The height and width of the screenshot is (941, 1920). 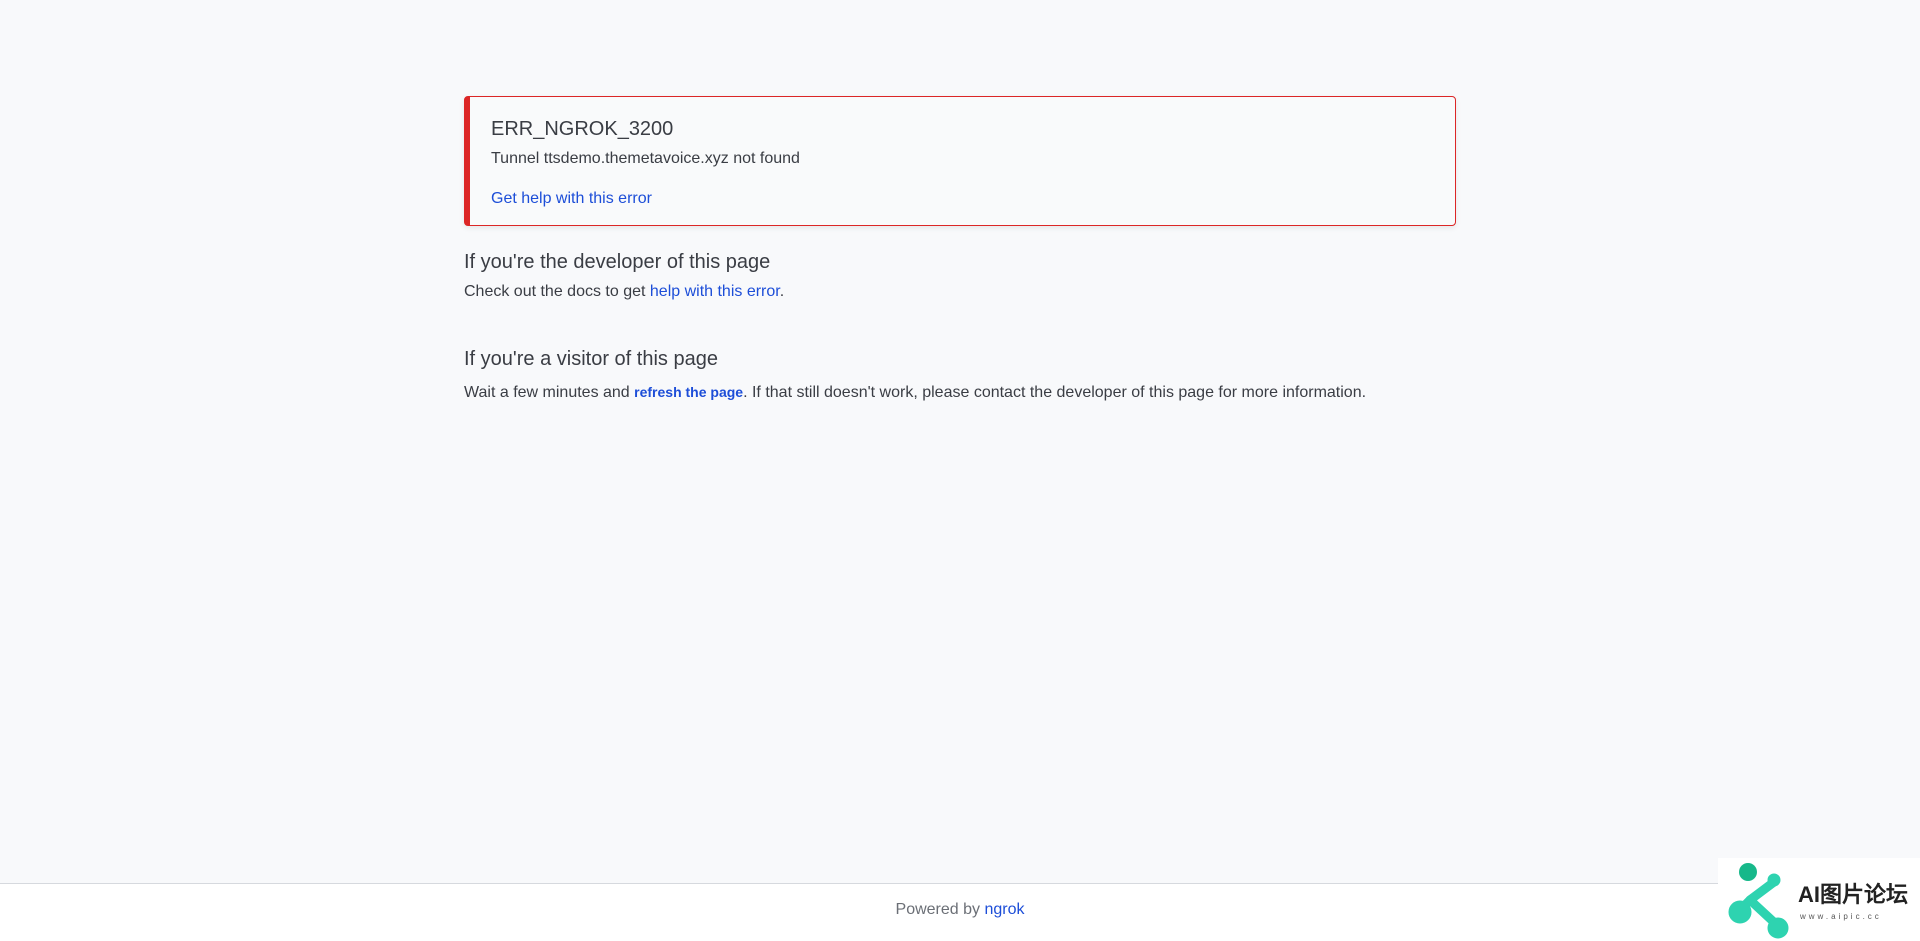 I want to click on watermark-subtitle: www.aipic.cc, so click(x=1841, y=916).